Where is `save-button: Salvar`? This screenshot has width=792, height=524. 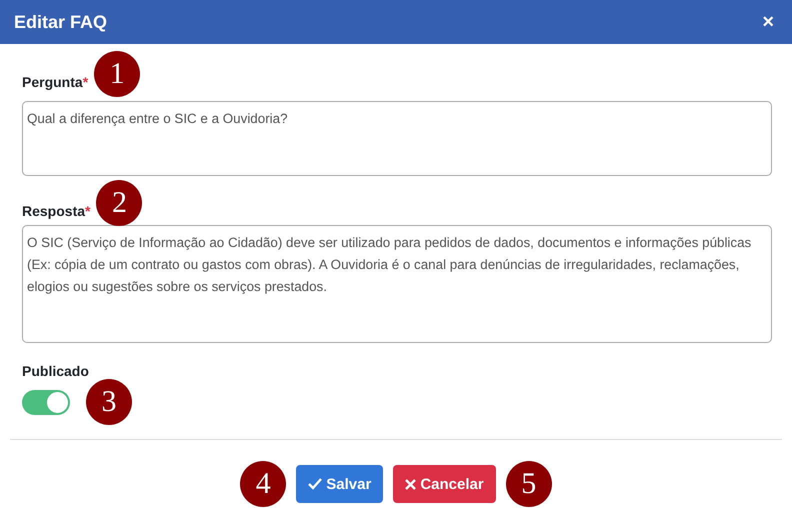 save-button: Salvar is located at coordinates (340, 484).